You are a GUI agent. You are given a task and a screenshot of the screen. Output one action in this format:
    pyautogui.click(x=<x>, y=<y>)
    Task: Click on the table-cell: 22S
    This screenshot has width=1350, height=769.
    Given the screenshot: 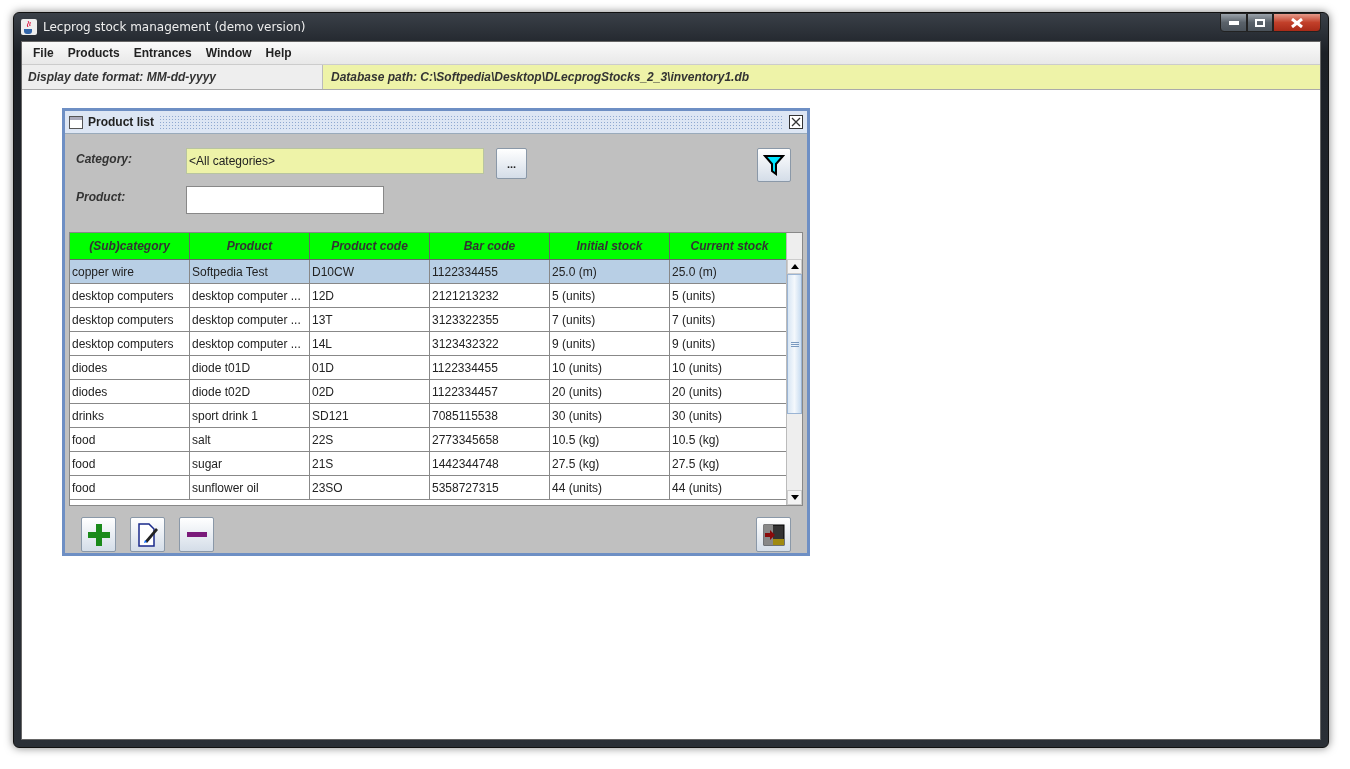 What is the action you would take?
    pyautogui.click(x=370, y=440)
    